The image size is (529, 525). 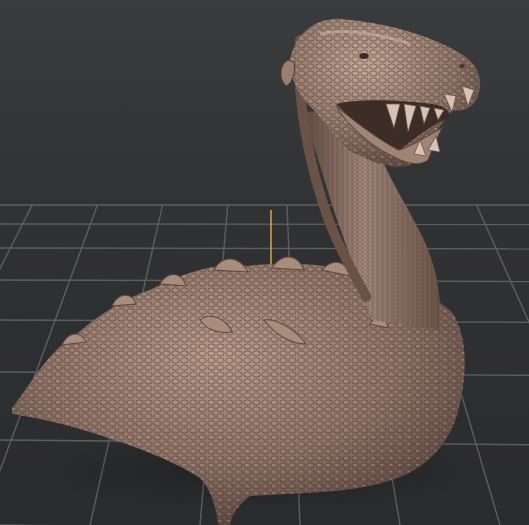 I want to click on dragon-horn, so click(x=287, y=73).